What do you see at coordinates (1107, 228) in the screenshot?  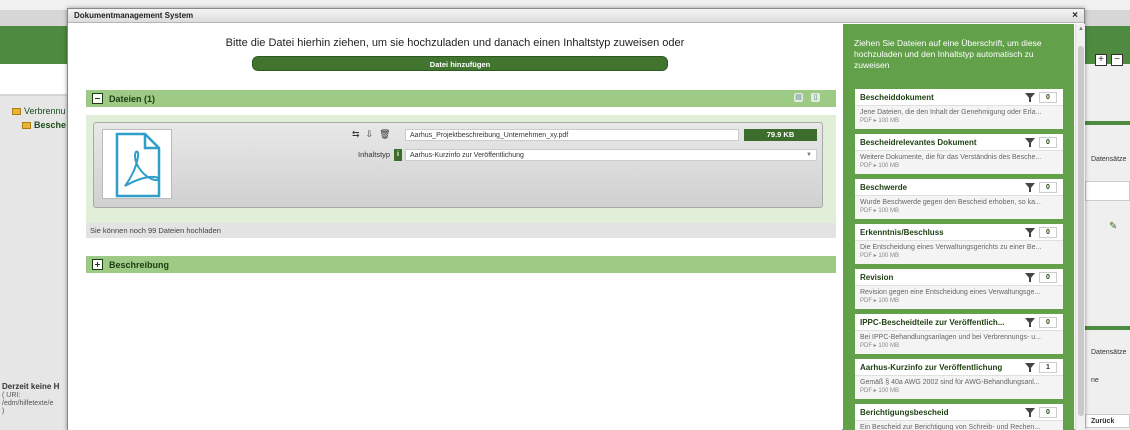 I see `background-right-panel: + − Datensätze ✎ Datensätze ne Zurück` at bounding box center [1107, 228].